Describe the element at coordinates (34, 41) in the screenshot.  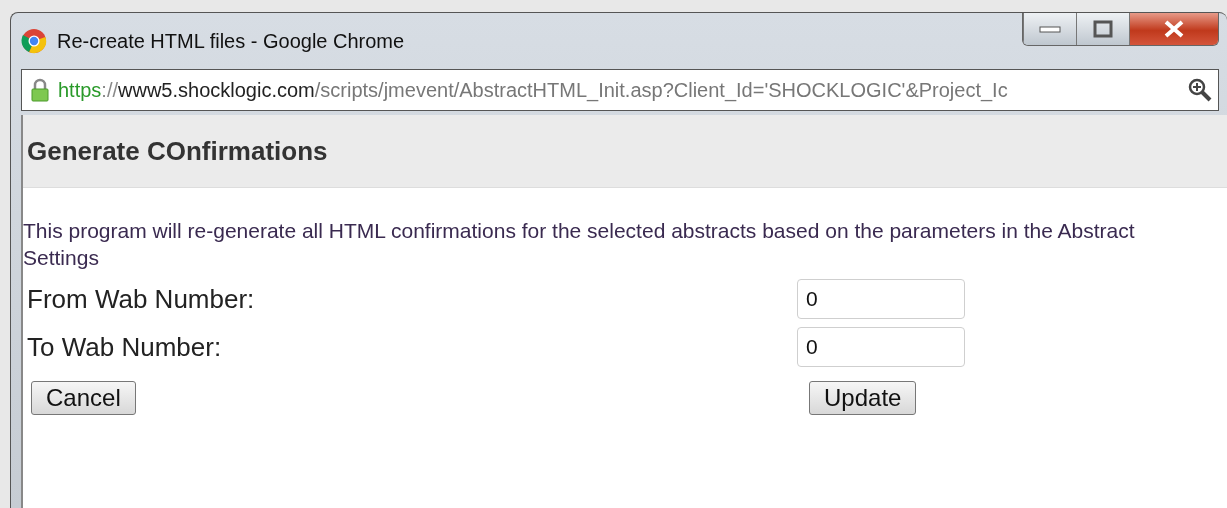
I see `browser-logo-icon` at that location.